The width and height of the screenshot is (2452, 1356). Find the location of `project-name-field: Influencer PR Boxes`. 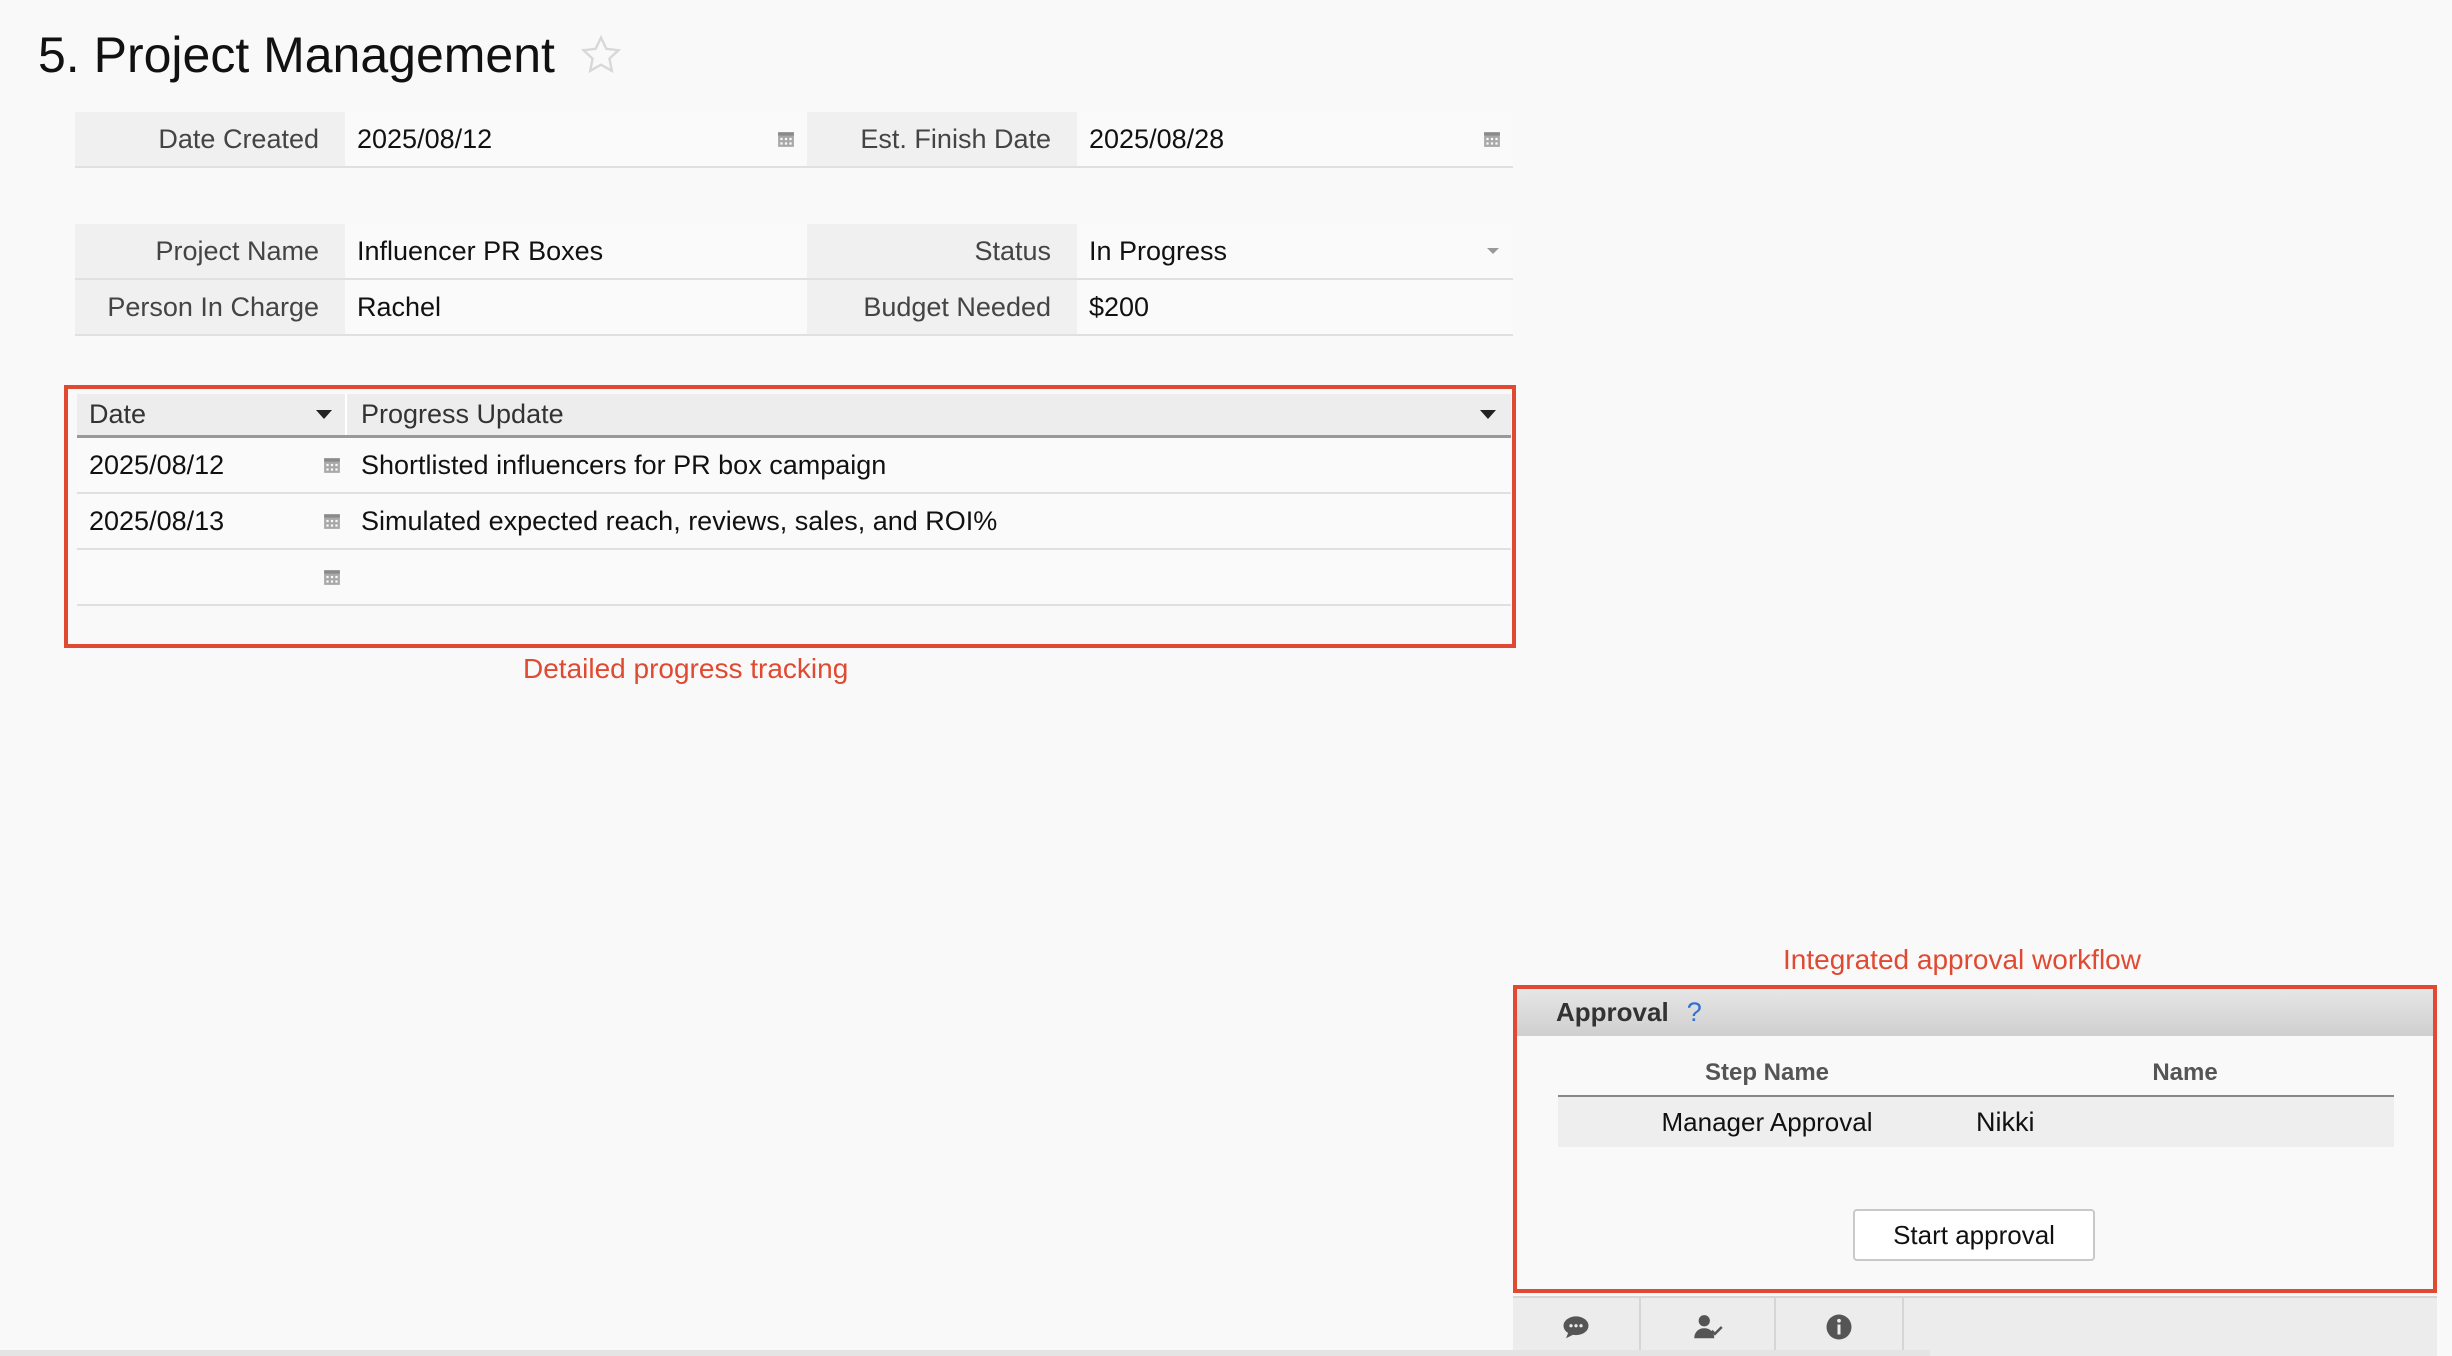

project-name-field: Influencer PR Boxes is located at coordinates (576, 251).